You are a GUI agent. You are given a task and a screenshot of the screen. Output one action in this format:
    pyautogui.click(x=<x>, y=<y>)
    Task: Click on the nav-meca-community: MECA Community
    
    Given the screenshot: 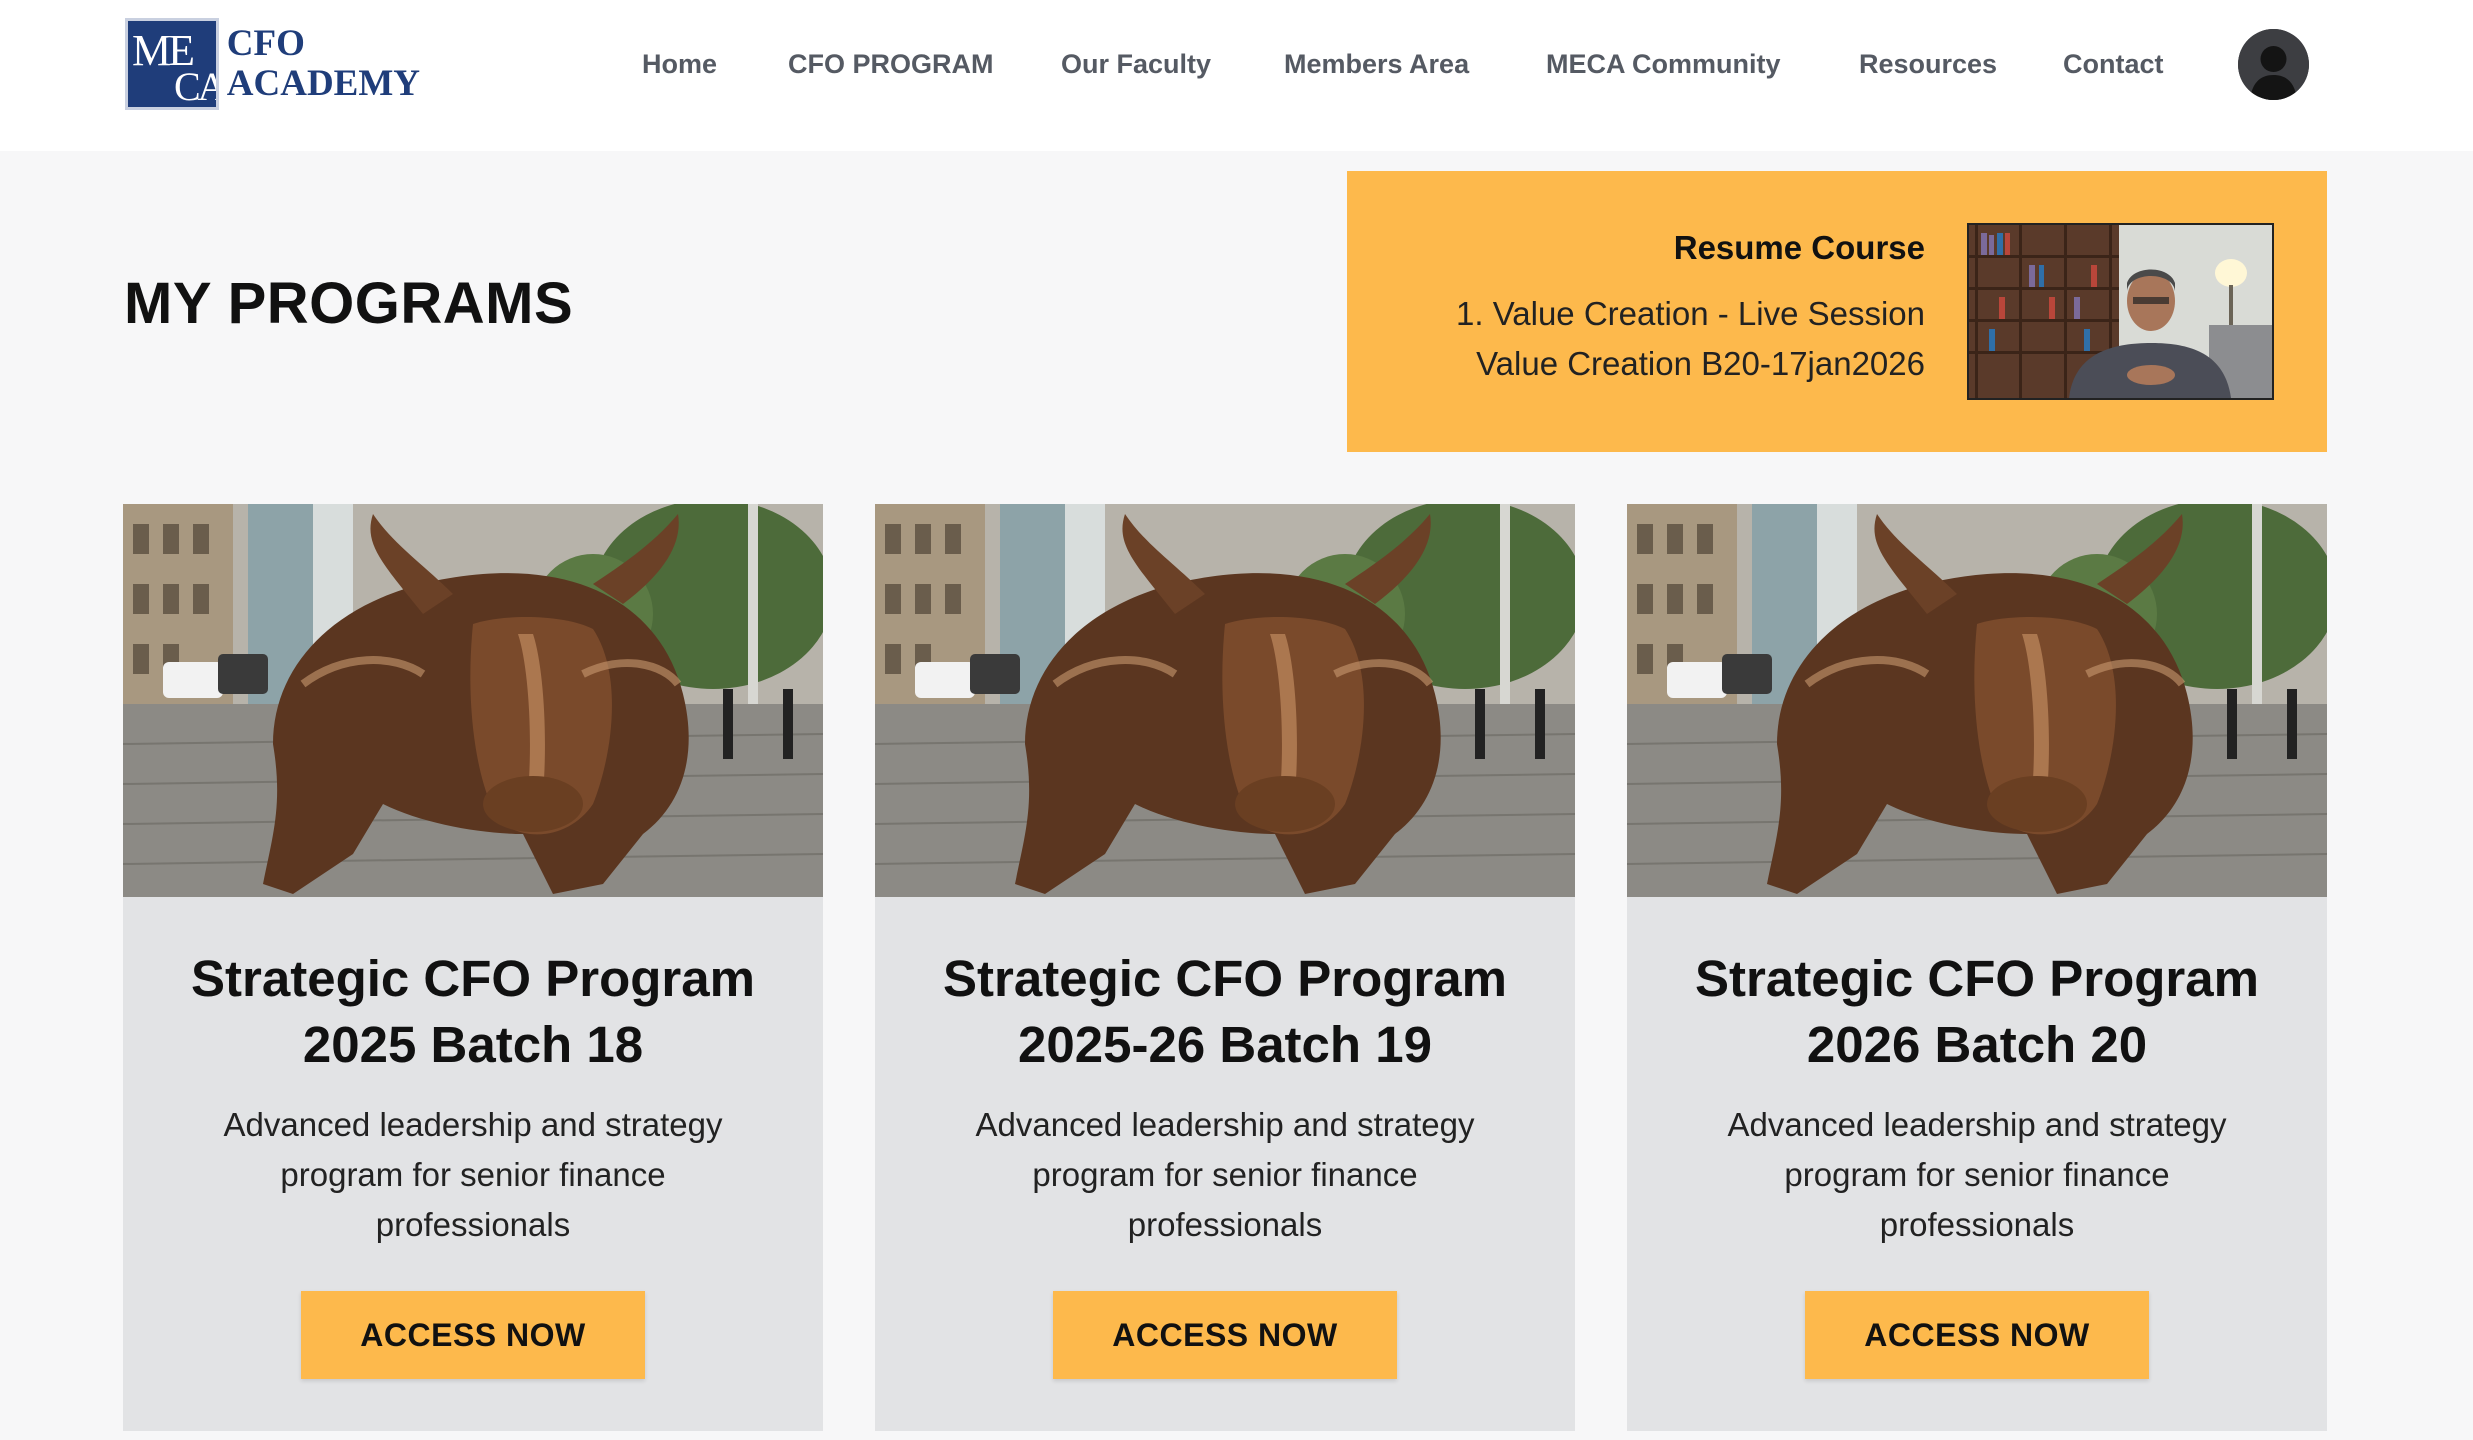 What is the action you would take?
    pyautogui.click(x=1663, y=64)
    